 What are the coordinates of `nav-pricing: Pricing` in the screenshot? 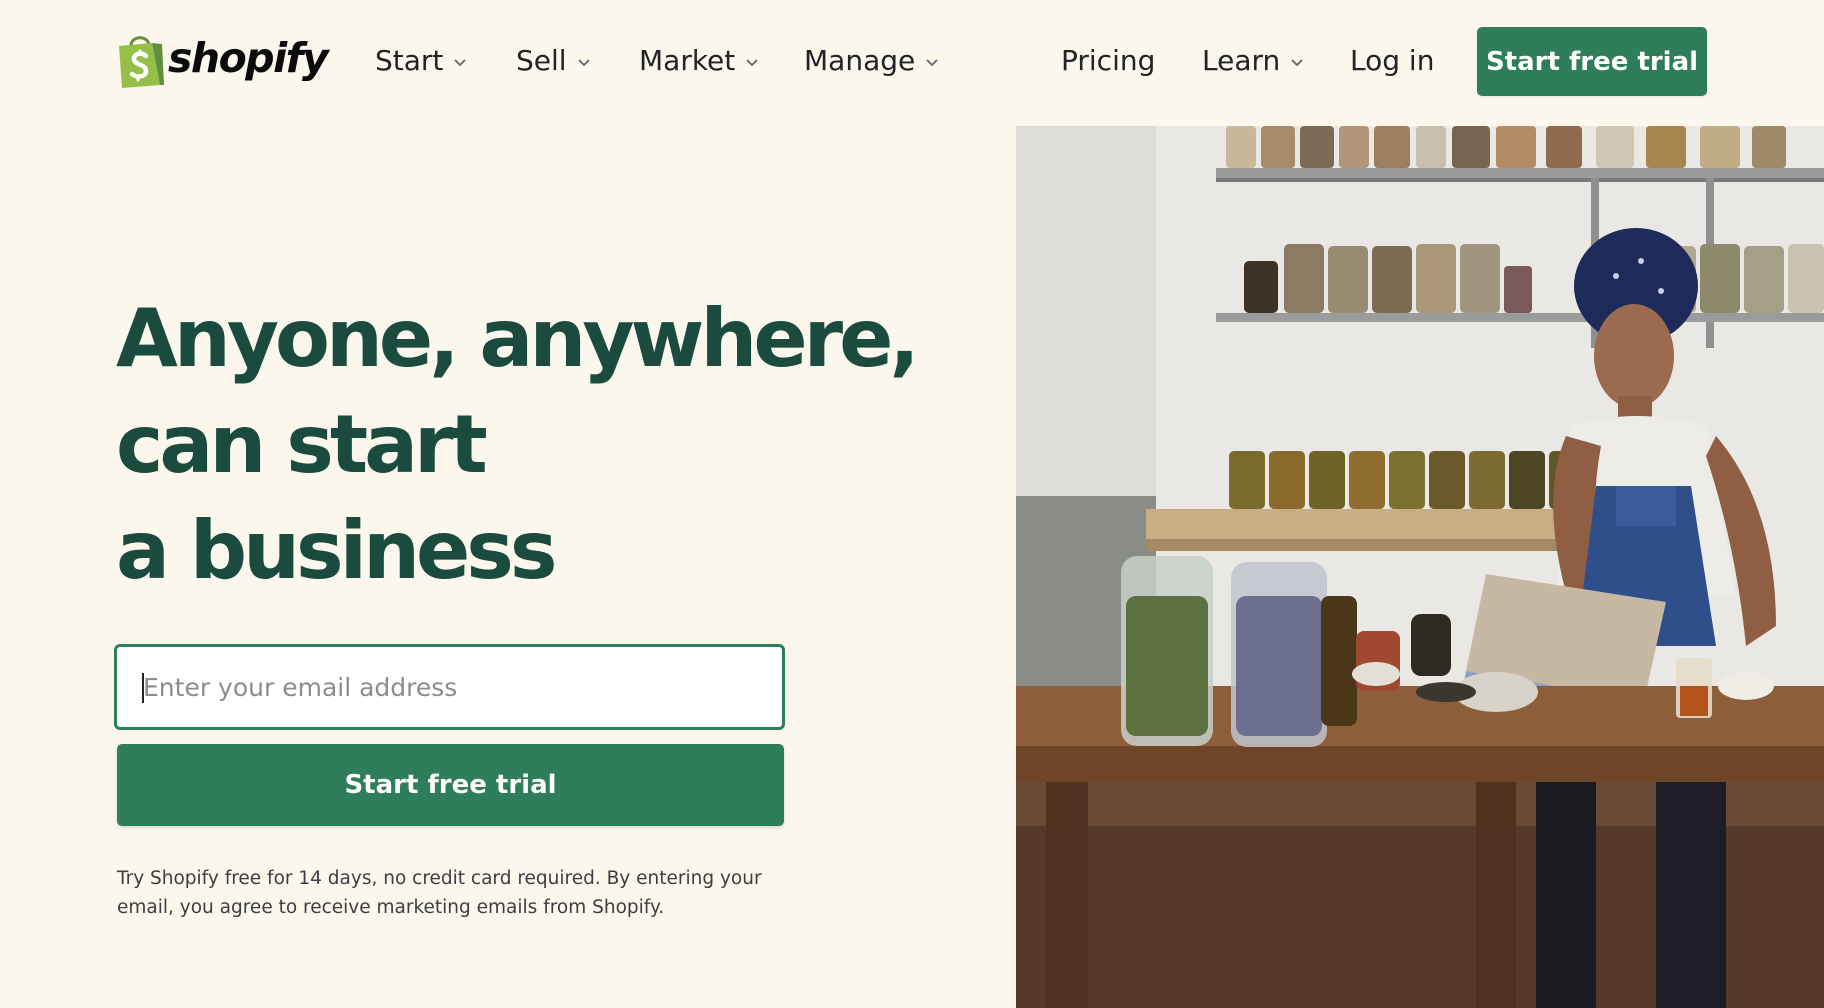 It's located at (1108, 61).